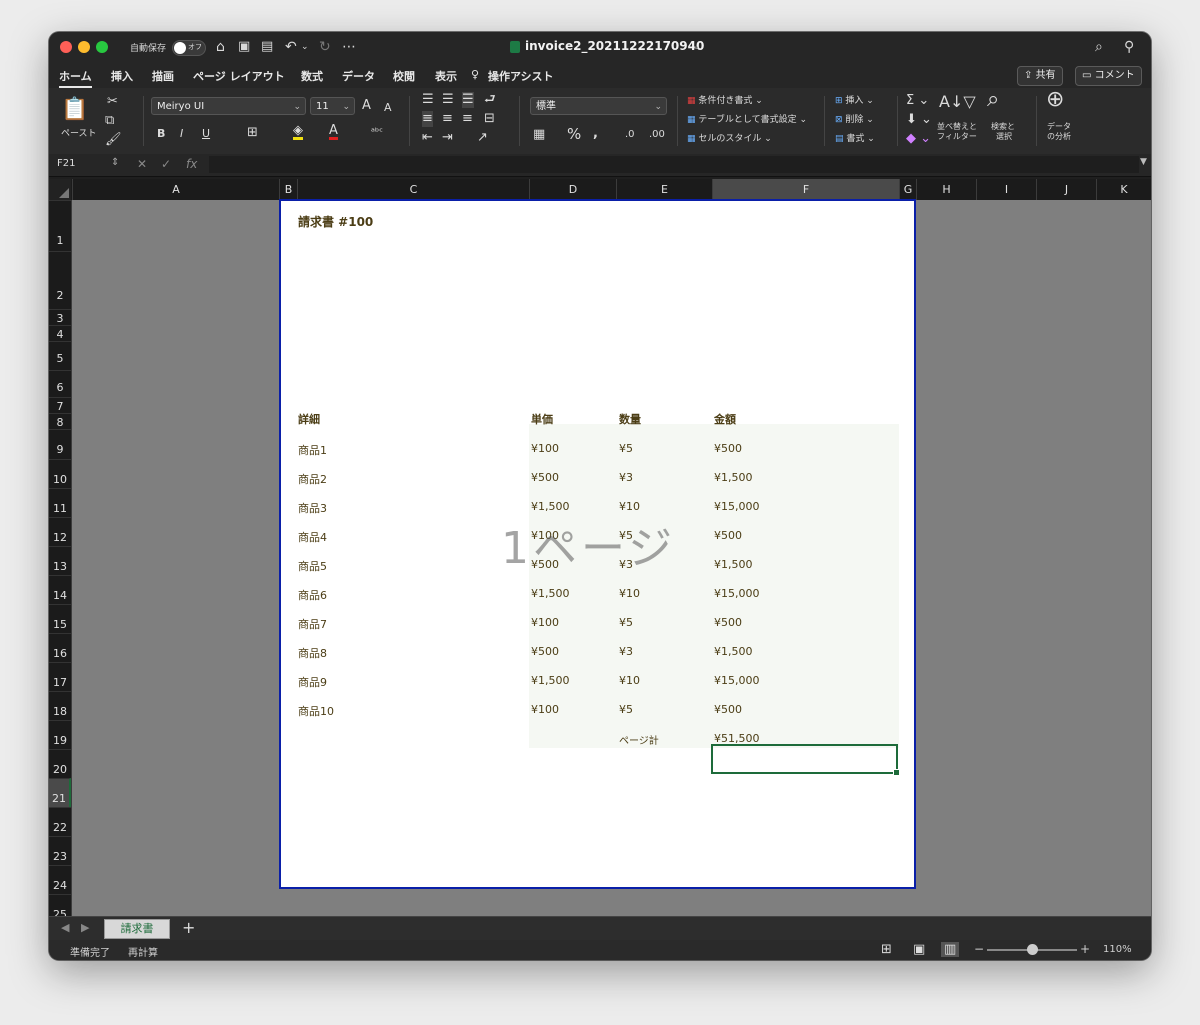 This screenshot has height=1025, width=1200. Describe the element at coordinates (66, 47) in the screenshot. I see `close-window-button` at that location.